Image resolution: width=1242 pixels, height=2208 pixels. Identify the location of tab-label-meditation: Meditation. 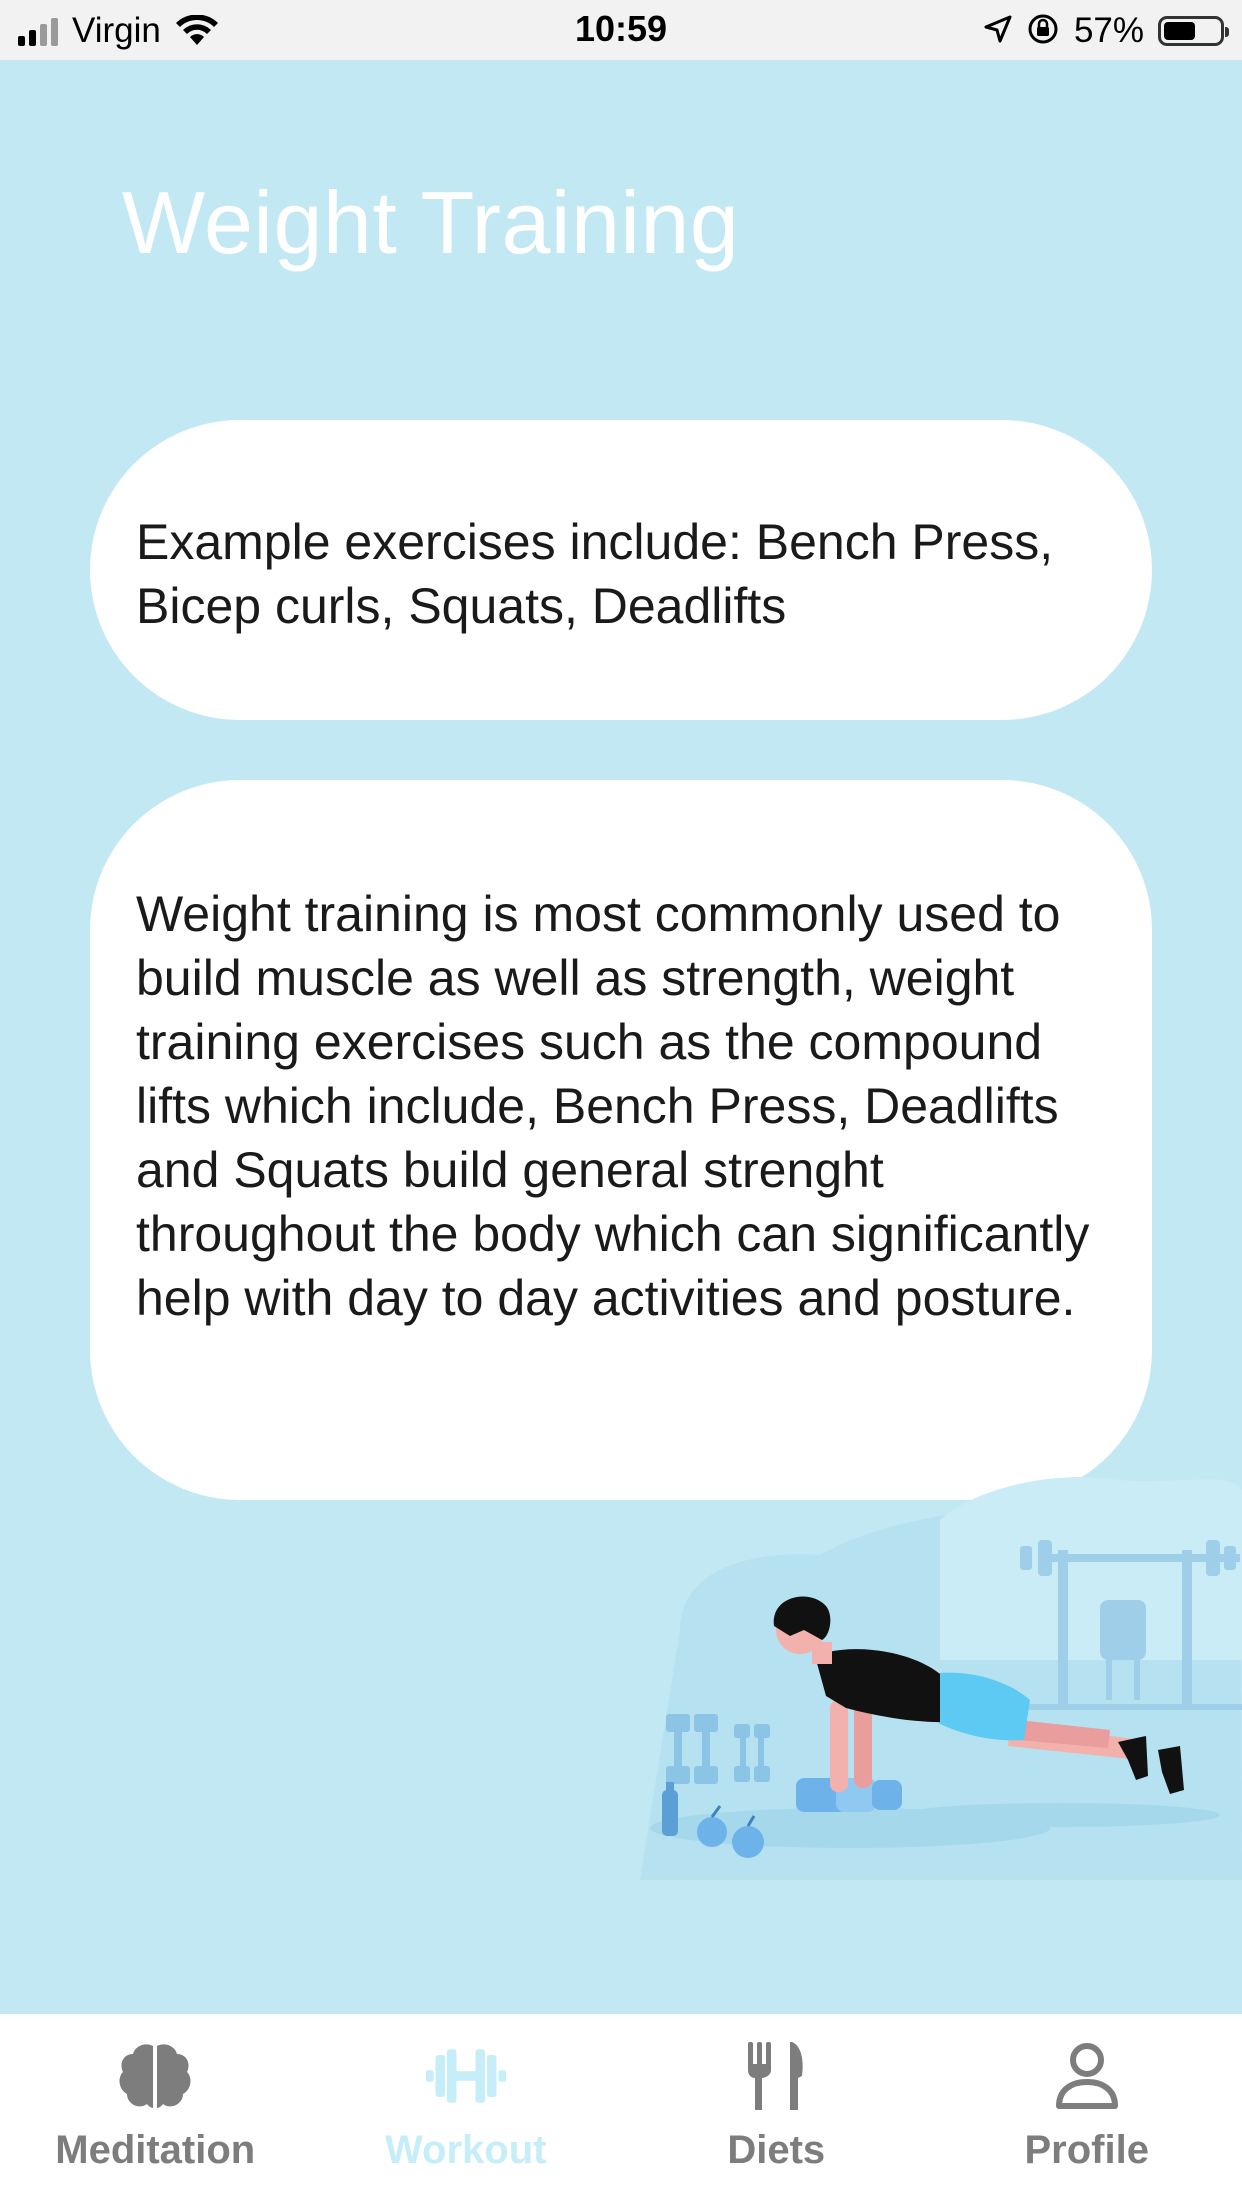
(155, 2150).